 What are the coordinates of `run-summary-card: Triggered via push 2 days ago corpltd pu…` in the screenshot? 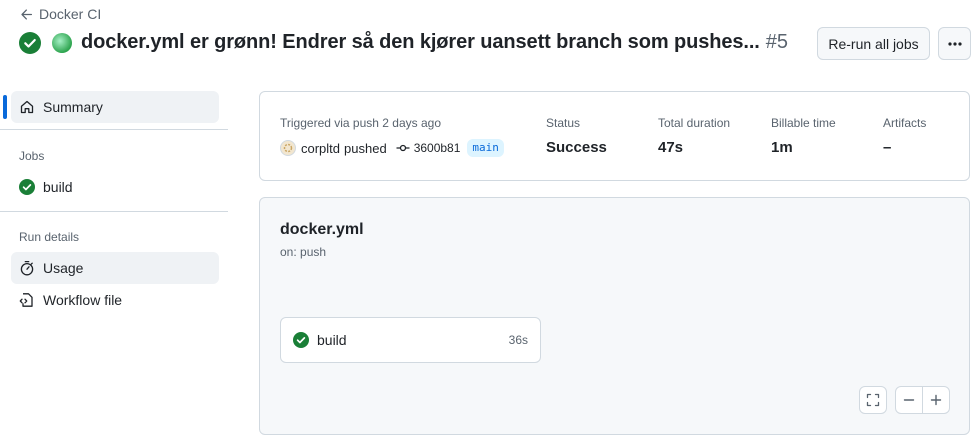 It's located at (614, 136).